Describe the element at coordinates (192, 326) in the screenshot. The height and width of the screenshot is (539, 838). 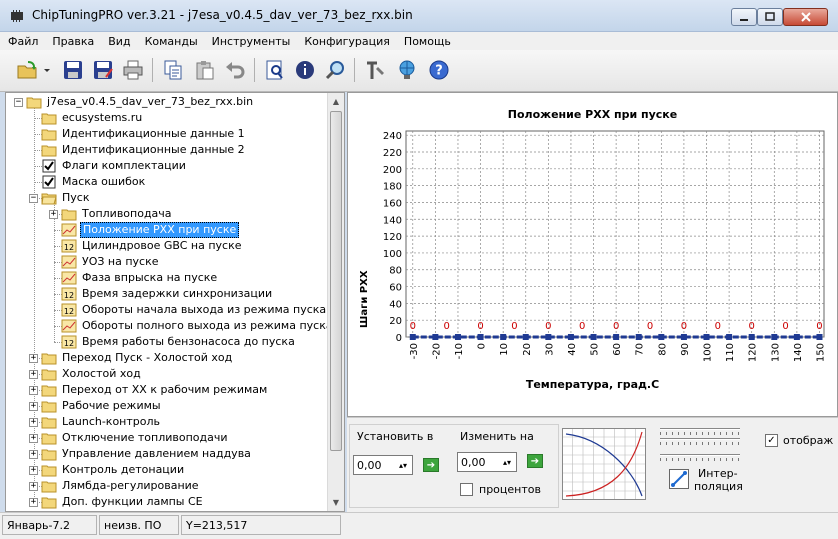
I see `tree-item: Обороты полного выхода из режима пуска` at that location.